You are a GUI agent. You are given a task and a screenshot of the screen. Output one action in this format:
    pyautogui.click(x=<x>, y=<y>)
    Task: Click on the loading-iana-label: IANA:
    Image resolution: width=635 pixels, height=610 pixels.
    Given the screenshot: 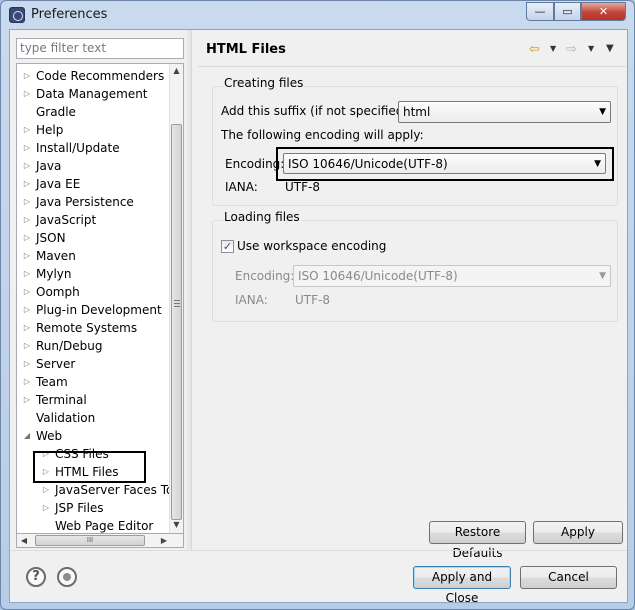 What is the action you would take?
    pyautogui.click(x=251, y=300)
    